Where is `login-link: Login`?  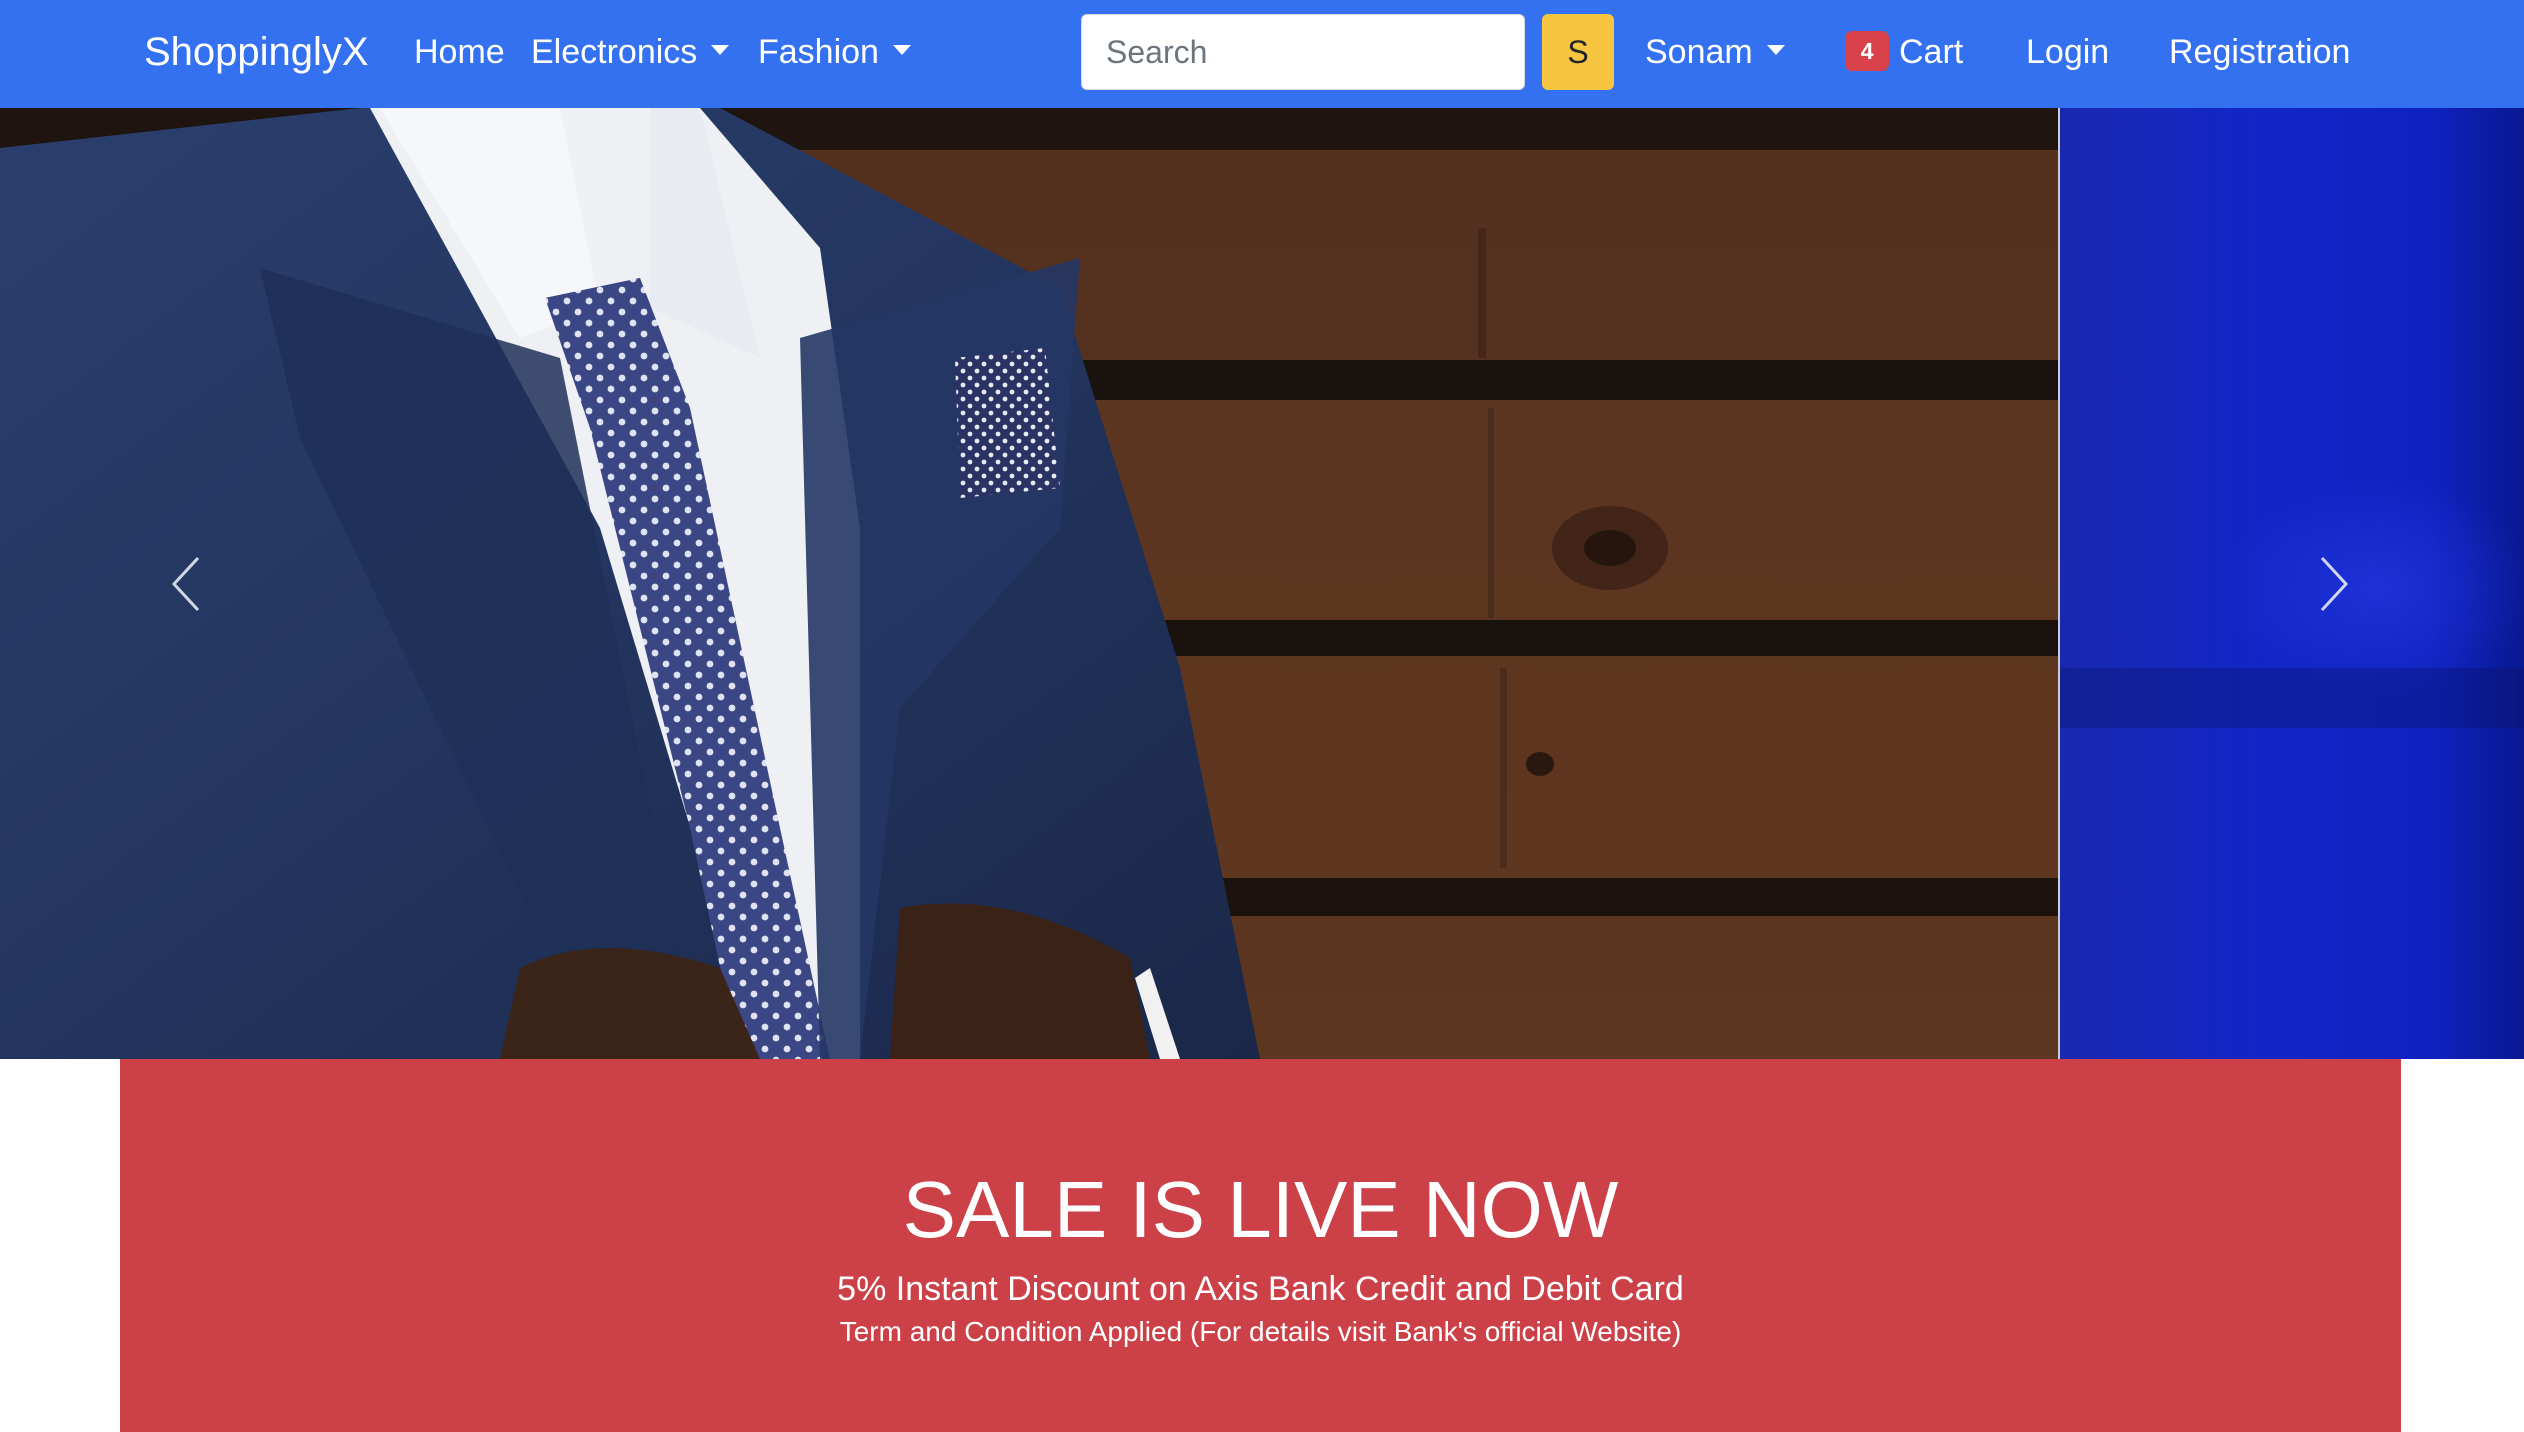
login-link: Login is located at coordinates (2067, 54).